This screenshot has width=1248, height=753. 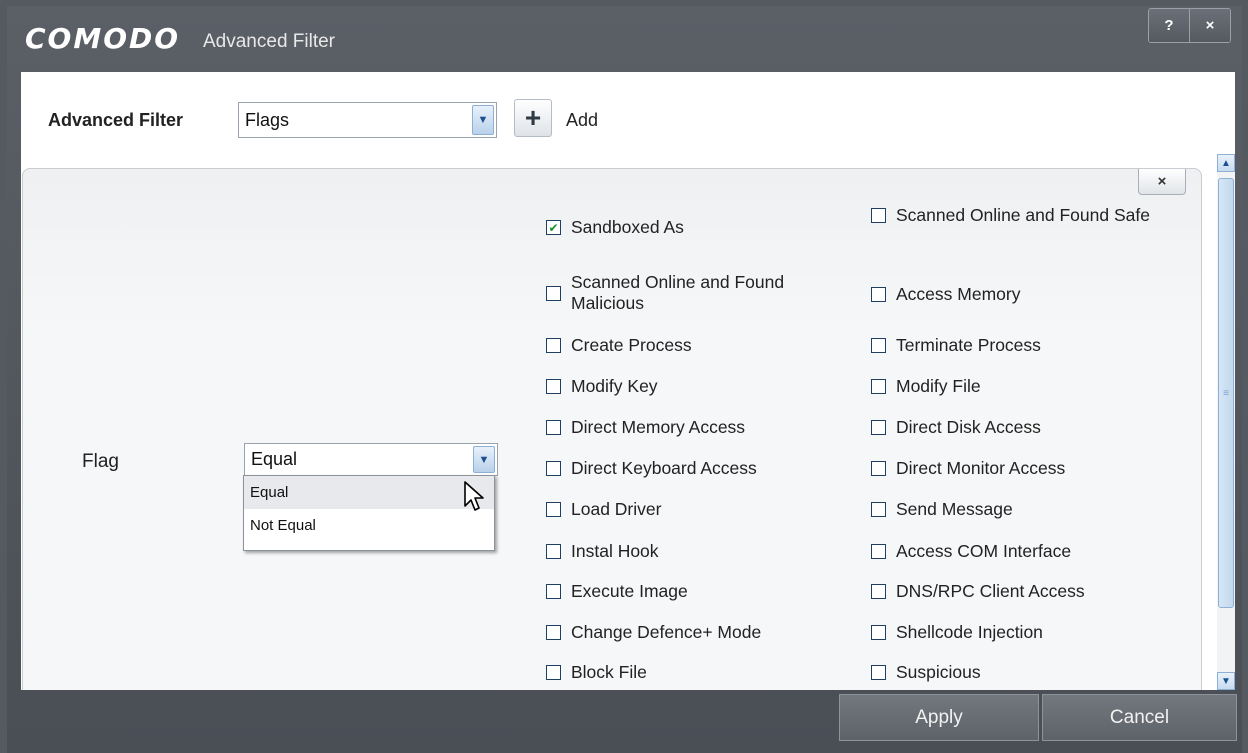 I want to click on checkbox-execute-image: Execute Image, so click(x=617, y=591).